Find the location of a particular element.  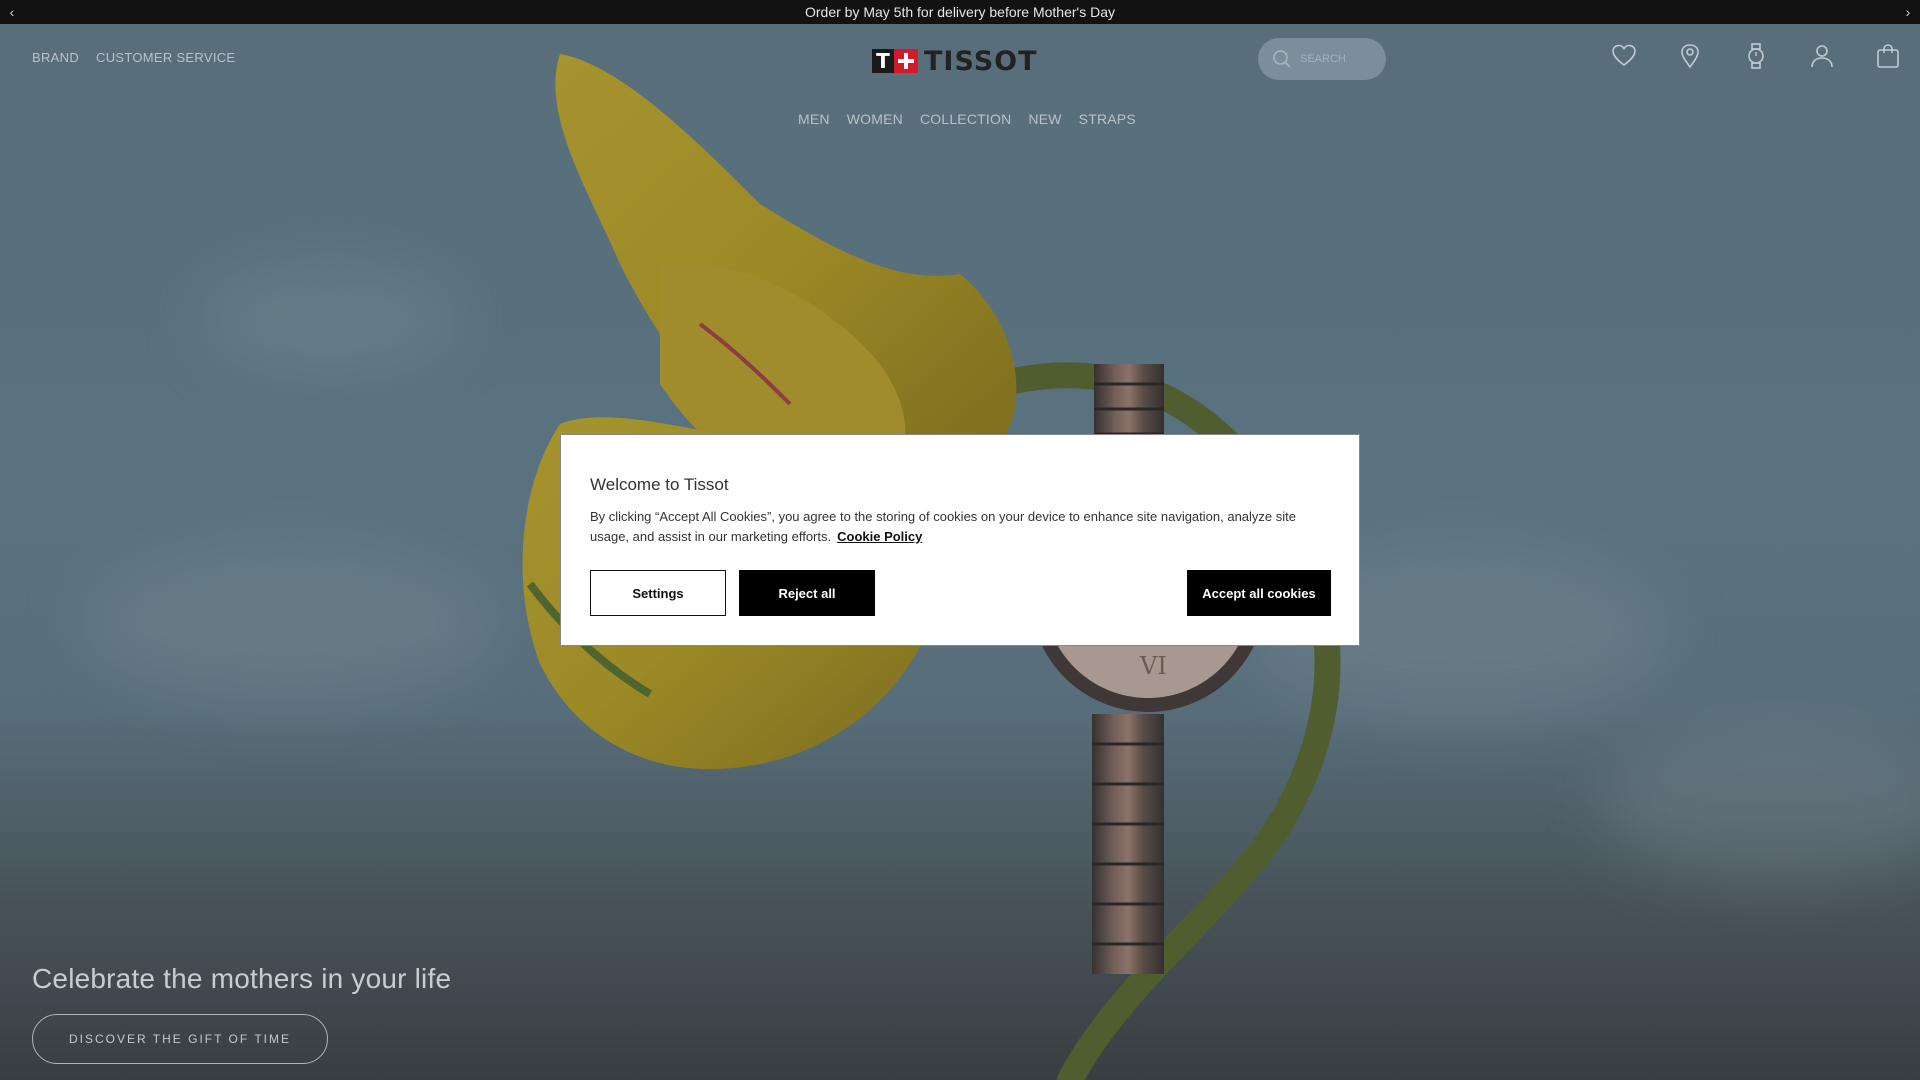

cookie-settings-button: Settings is located at coordinates (658, 593).